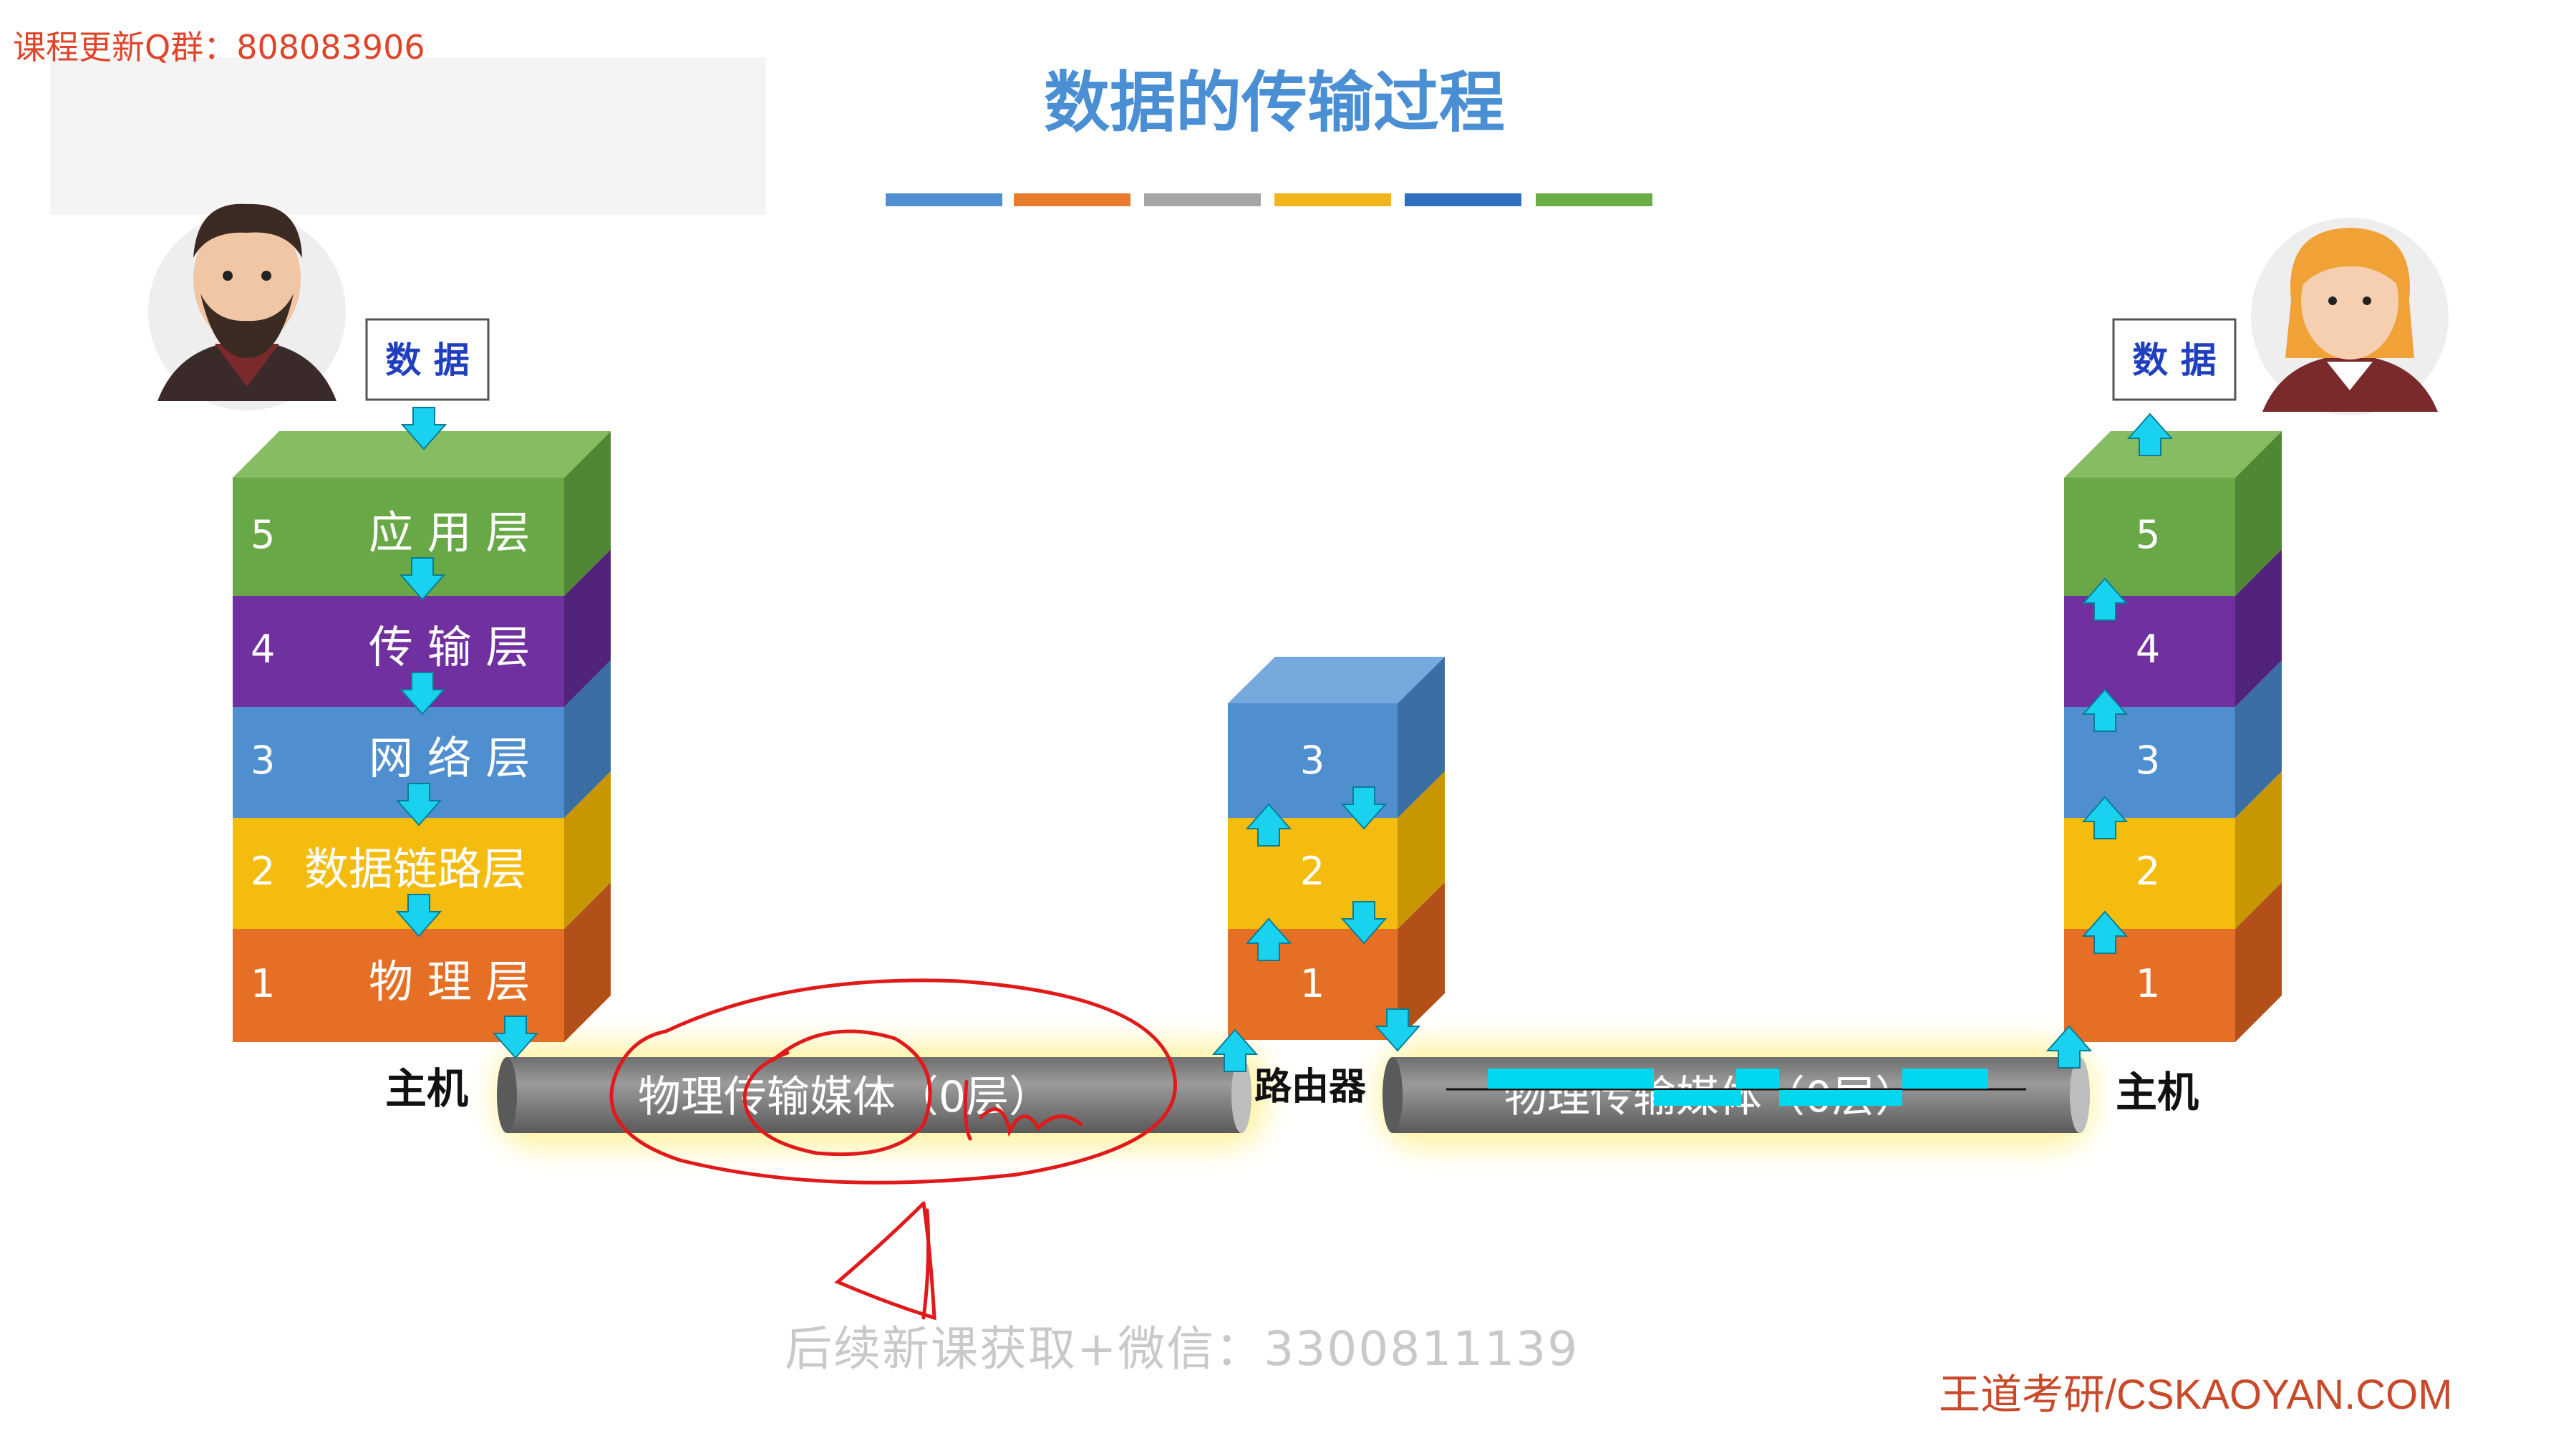 This screenshot has height=1451, width=2576. I want to click on router-layer-3-num: 3, so click(1312, 760).